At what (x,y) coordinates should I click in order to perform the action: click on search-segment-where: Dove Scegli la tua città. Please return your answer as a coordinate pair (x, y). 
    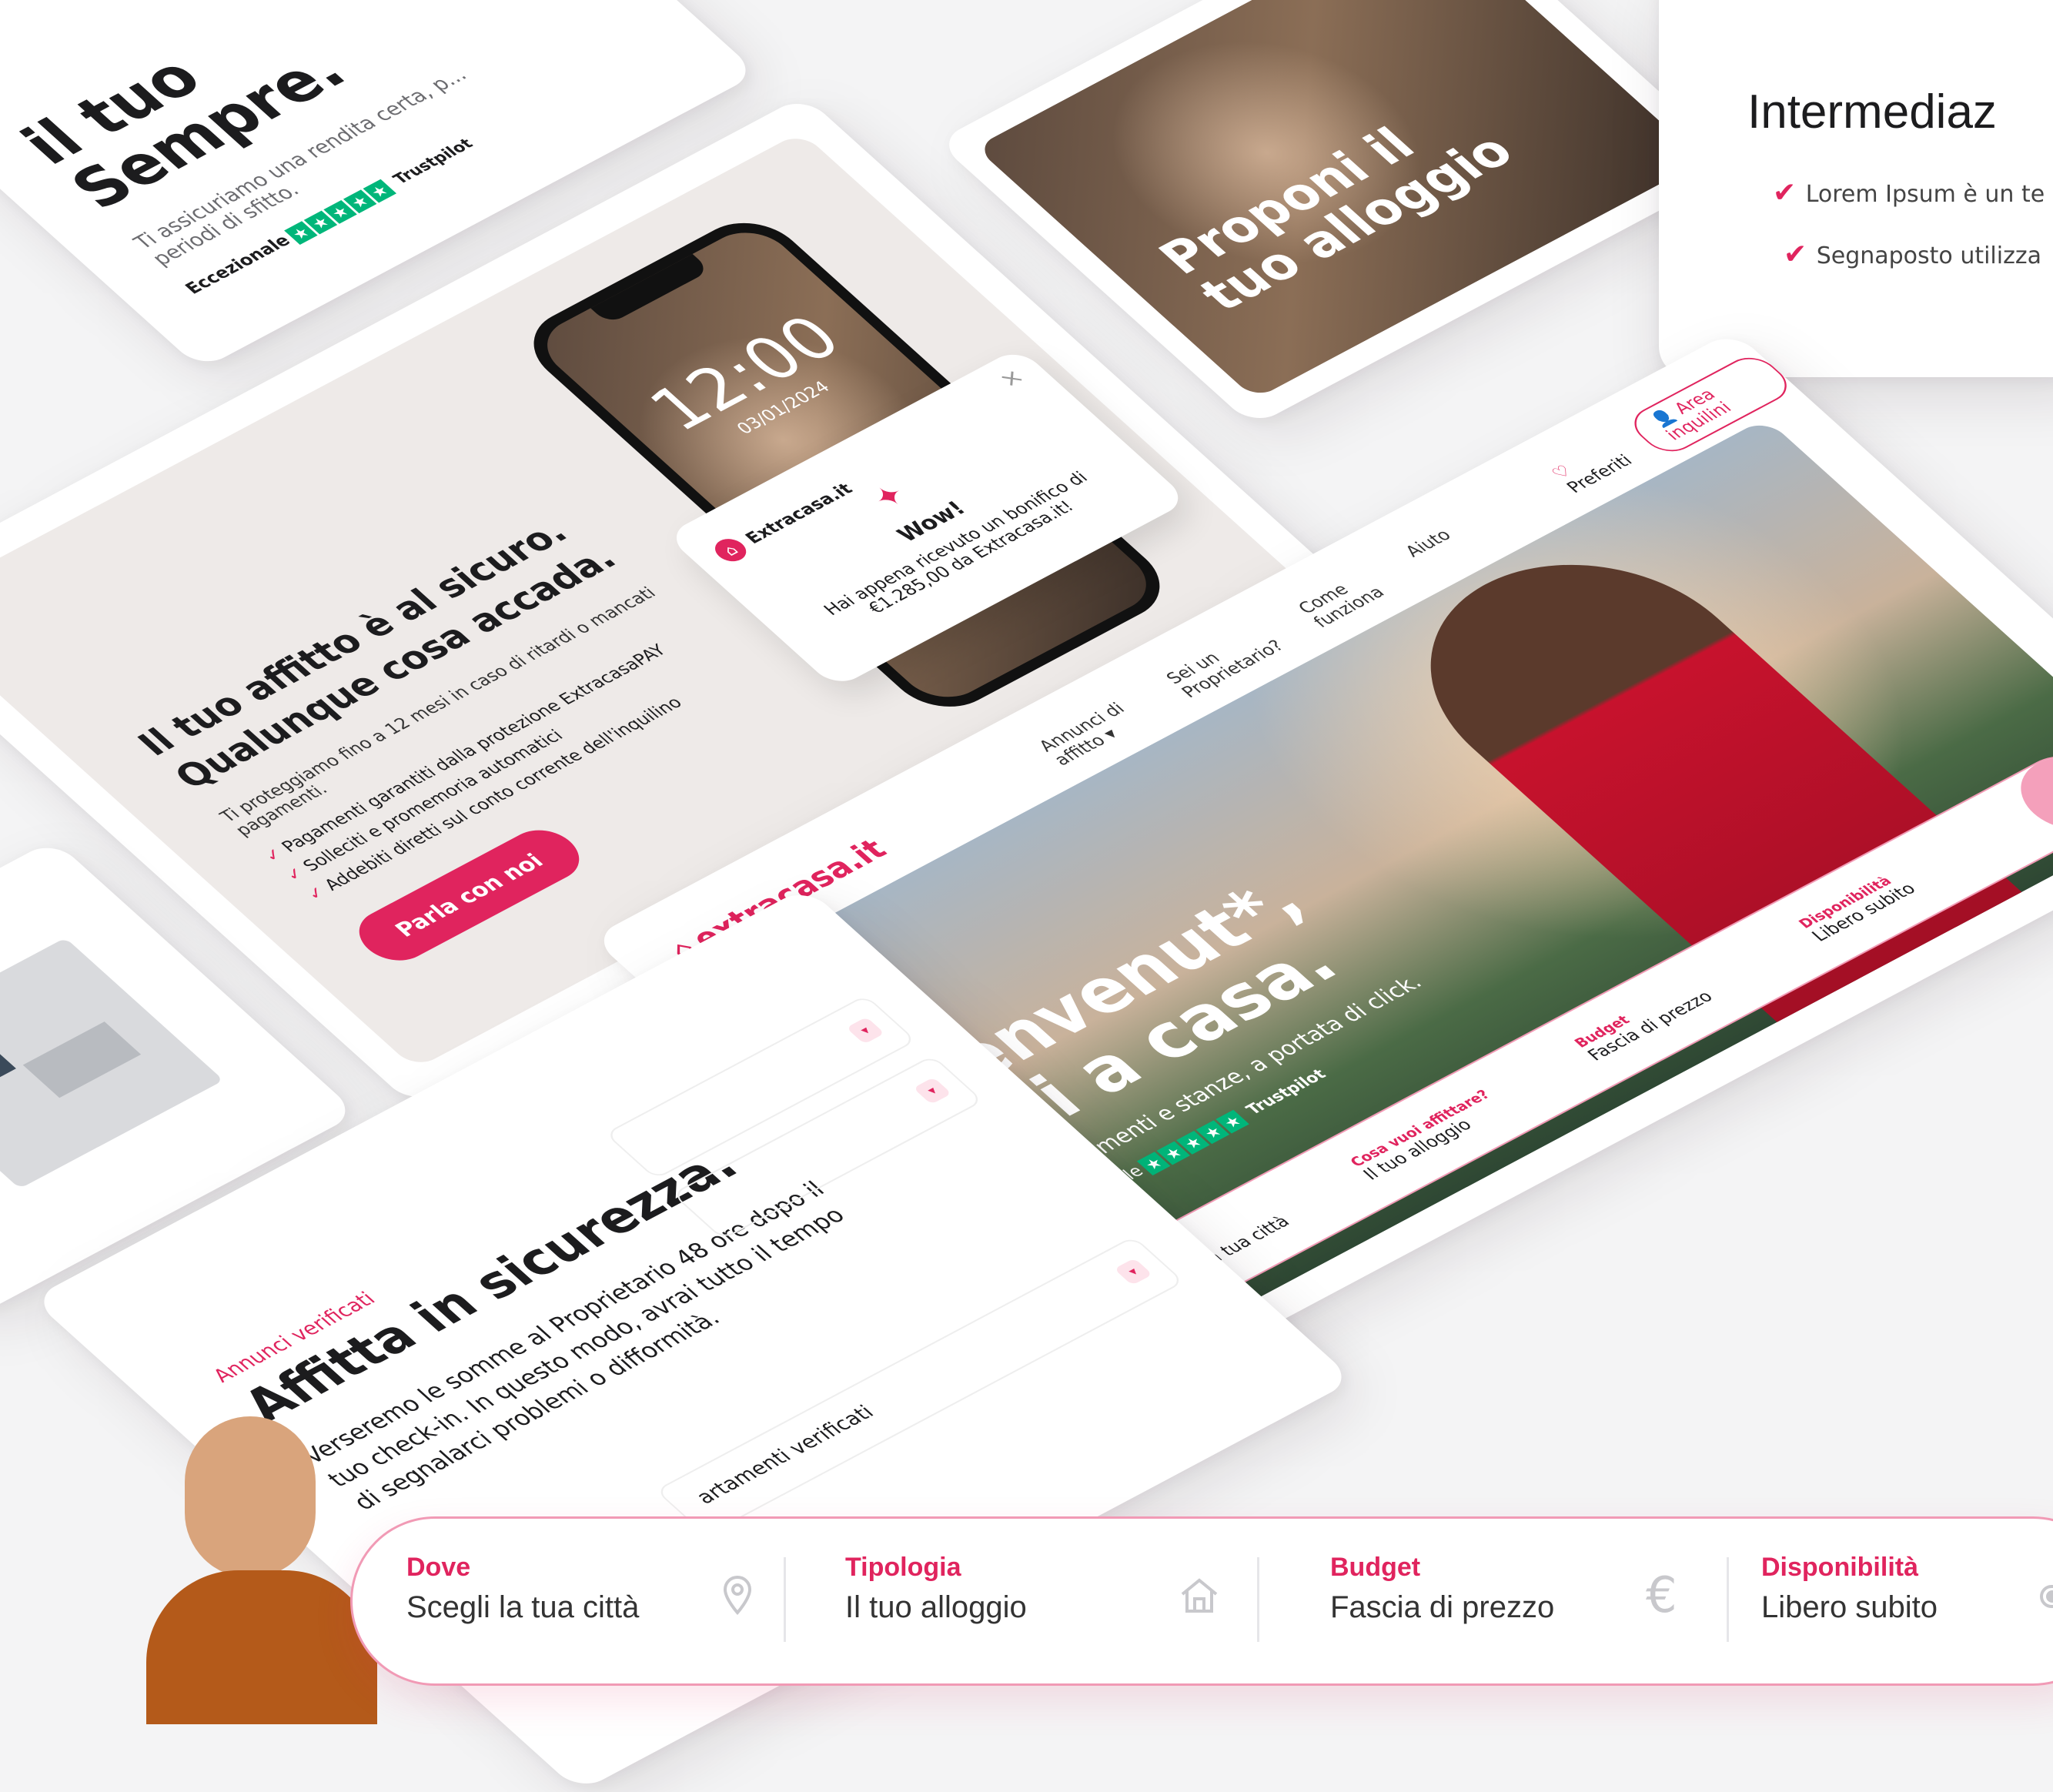
    Looking at the image, I should click on (523, 1589).